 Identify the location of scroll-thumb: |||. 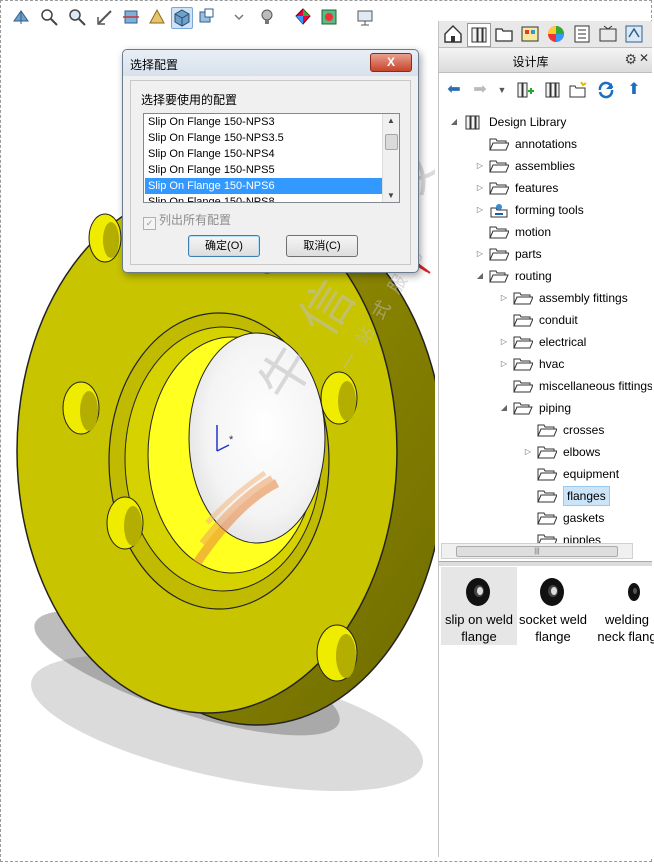
(537, 551).